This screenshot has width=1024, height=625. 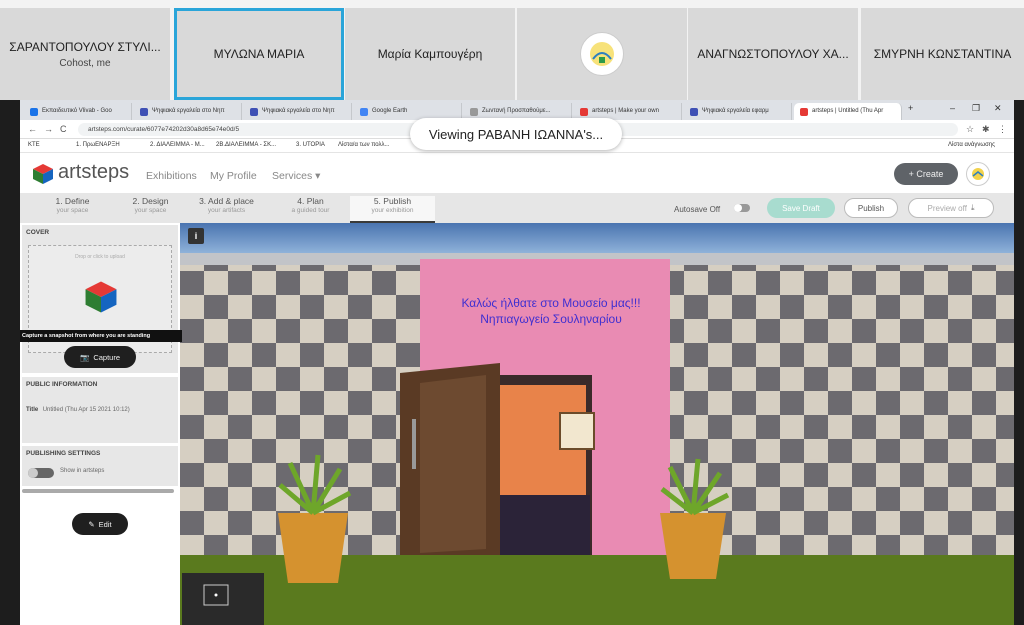 What do you see at coordinates (226, 210) in the screenshot?
I see `step-subtitle: your artifacts` at bounding box center [226, 210].